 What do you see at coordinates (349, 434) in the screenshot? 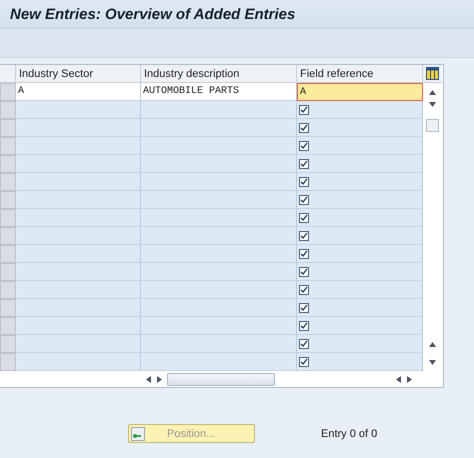
I see `entry-count: Entry 0 of 0` at bounding box center [349, 434].